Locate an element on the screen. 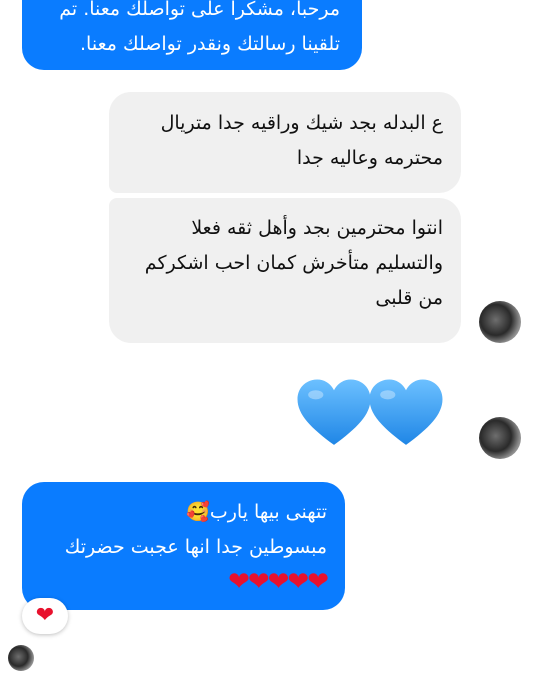 The width and height of the screenshot is (540, 675). heart-reaction-badge: ❤ is located at coordinates (45, 616).